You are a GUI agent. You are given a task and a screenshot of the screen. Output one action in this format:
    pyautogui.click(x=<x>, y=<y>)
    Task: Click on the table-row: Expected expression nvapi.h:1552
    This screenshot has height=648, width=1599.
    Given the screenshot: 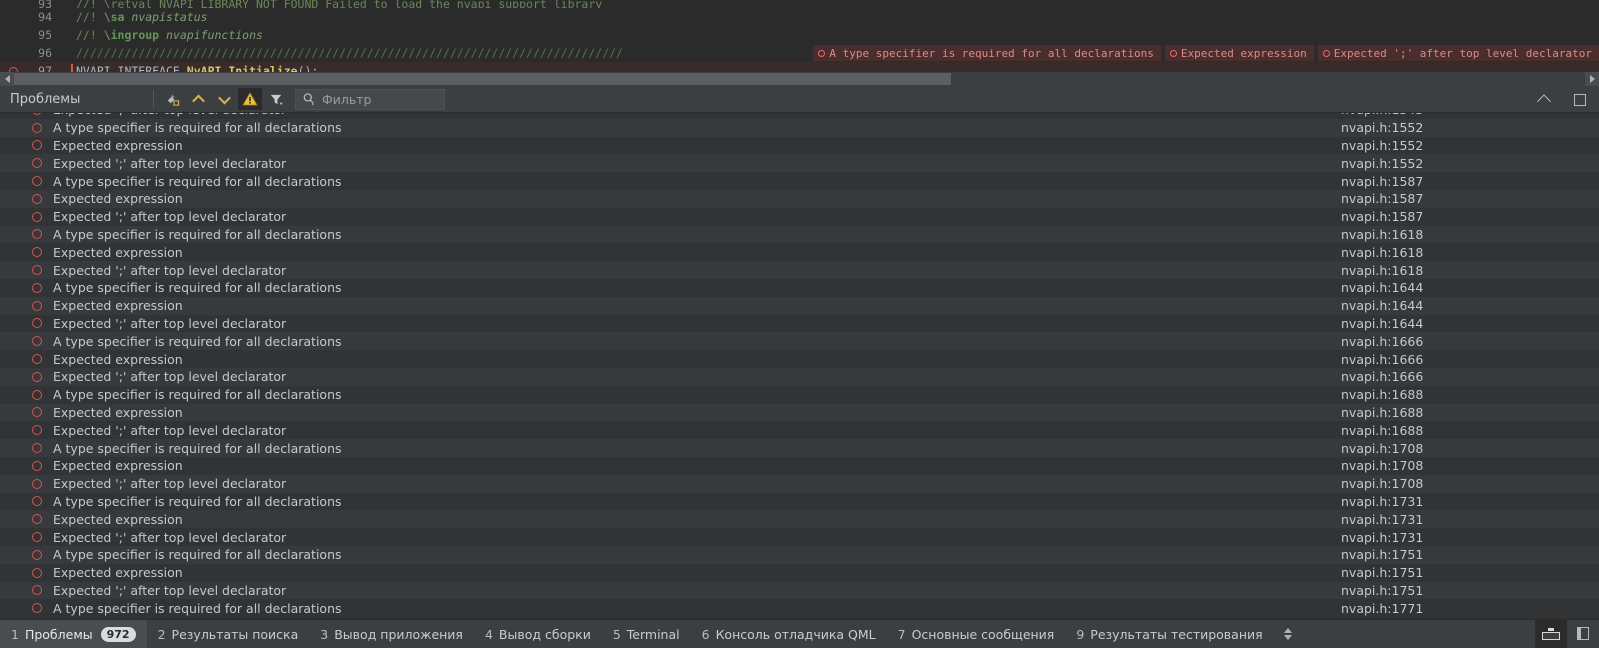 What is the action you would take?
    pyautogui.click(x=799, y=145)
    